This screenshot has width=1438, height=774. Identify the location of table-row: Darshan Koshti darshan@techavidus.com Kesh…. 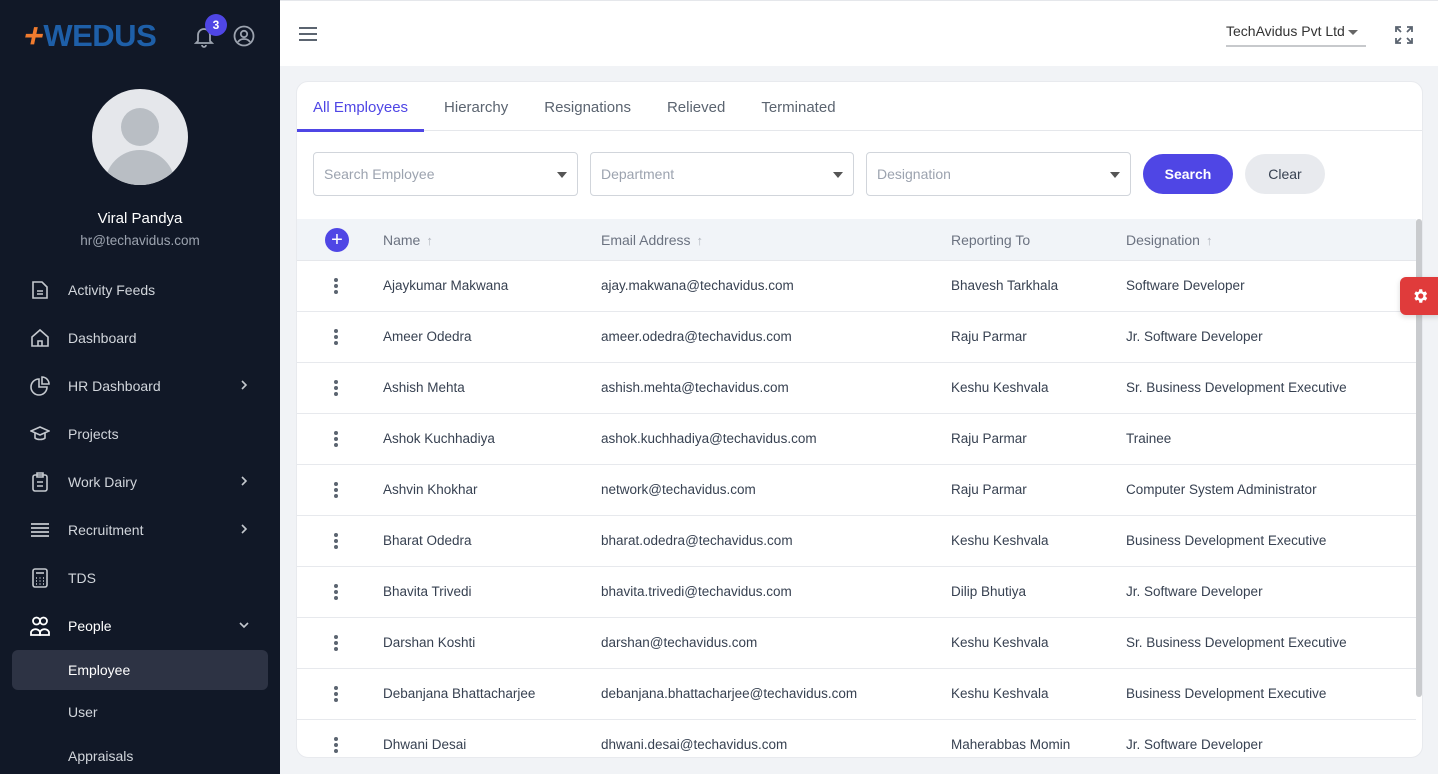
(856, 643).